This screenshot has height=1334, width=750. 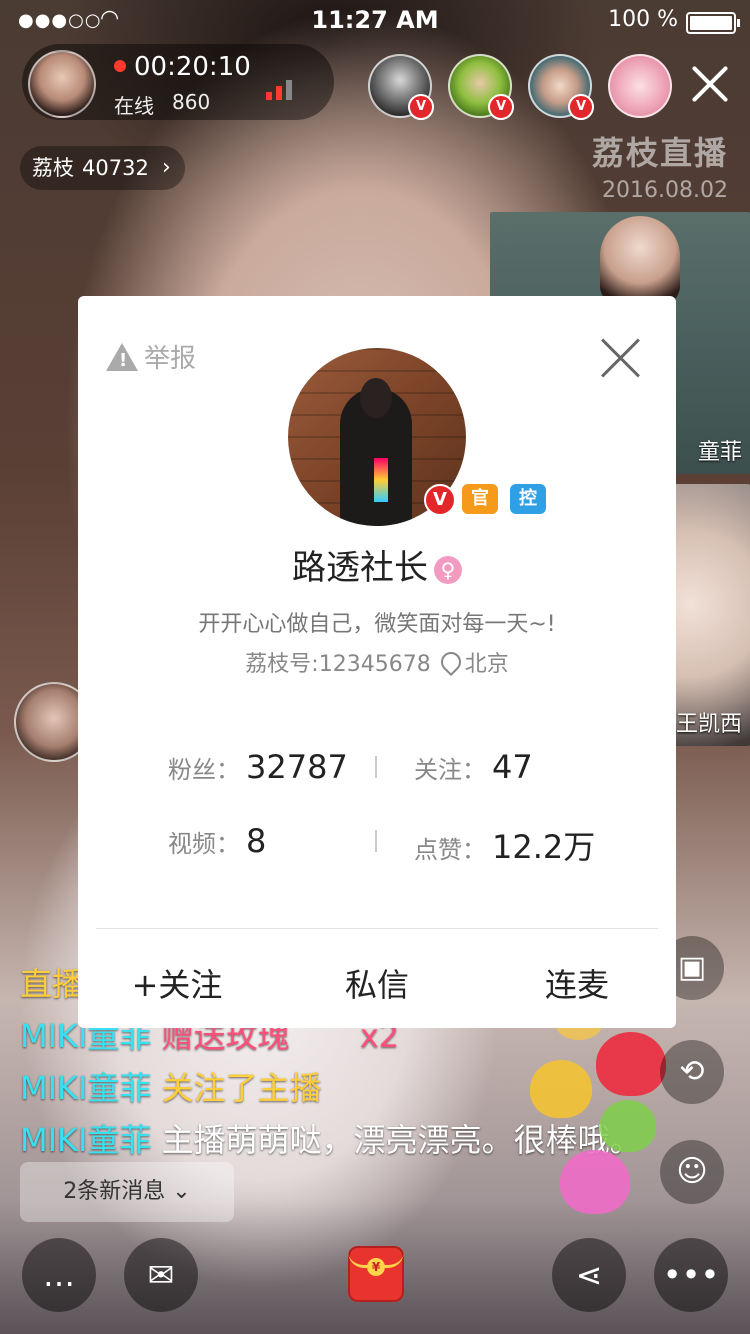 I want to click on cohost-name: 王凯西, so click(x=708, y=724).